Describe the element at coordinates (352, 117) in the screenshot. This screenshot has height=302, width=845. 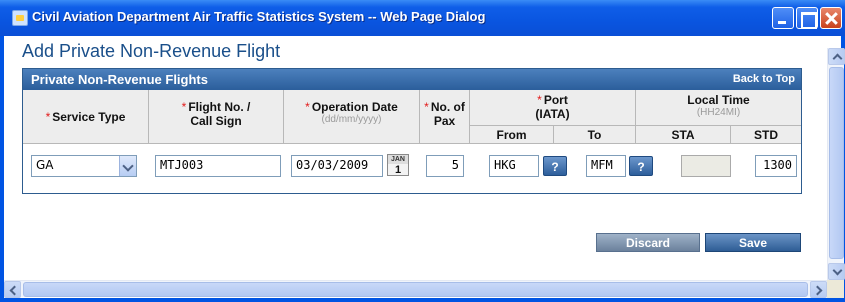
I see `header-operation-date: * Operation Date (dd/mm/yyyy)` at that location.